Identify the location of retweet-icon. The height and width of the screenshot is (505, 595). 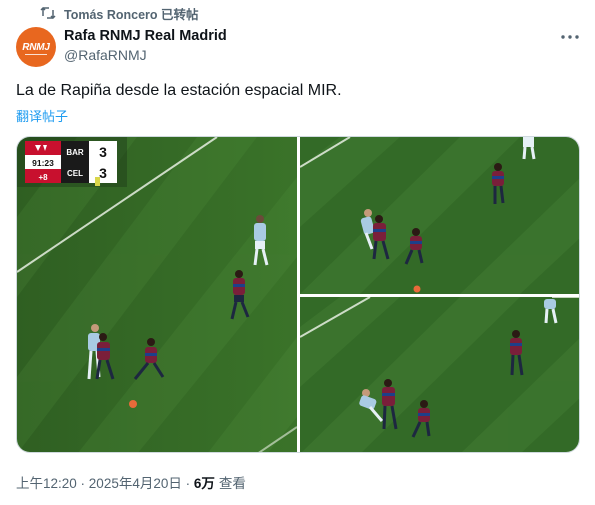
(48, 13).